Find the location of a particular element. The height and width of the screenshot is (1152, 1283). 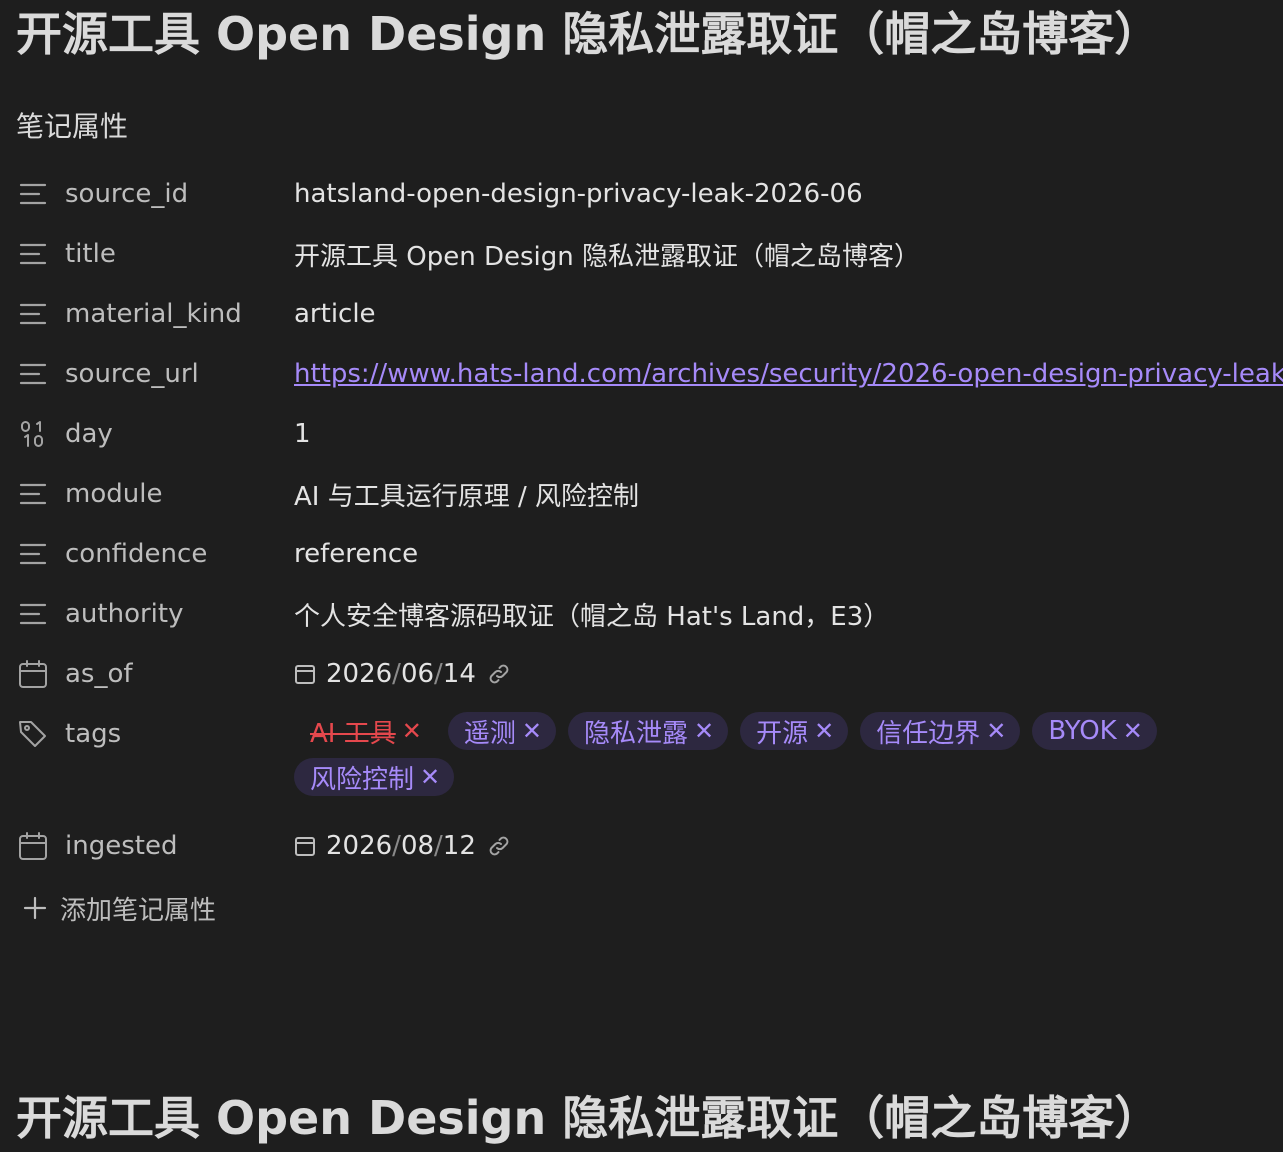

date-input: 2026/06/14 is located at coordinates (385, 674).